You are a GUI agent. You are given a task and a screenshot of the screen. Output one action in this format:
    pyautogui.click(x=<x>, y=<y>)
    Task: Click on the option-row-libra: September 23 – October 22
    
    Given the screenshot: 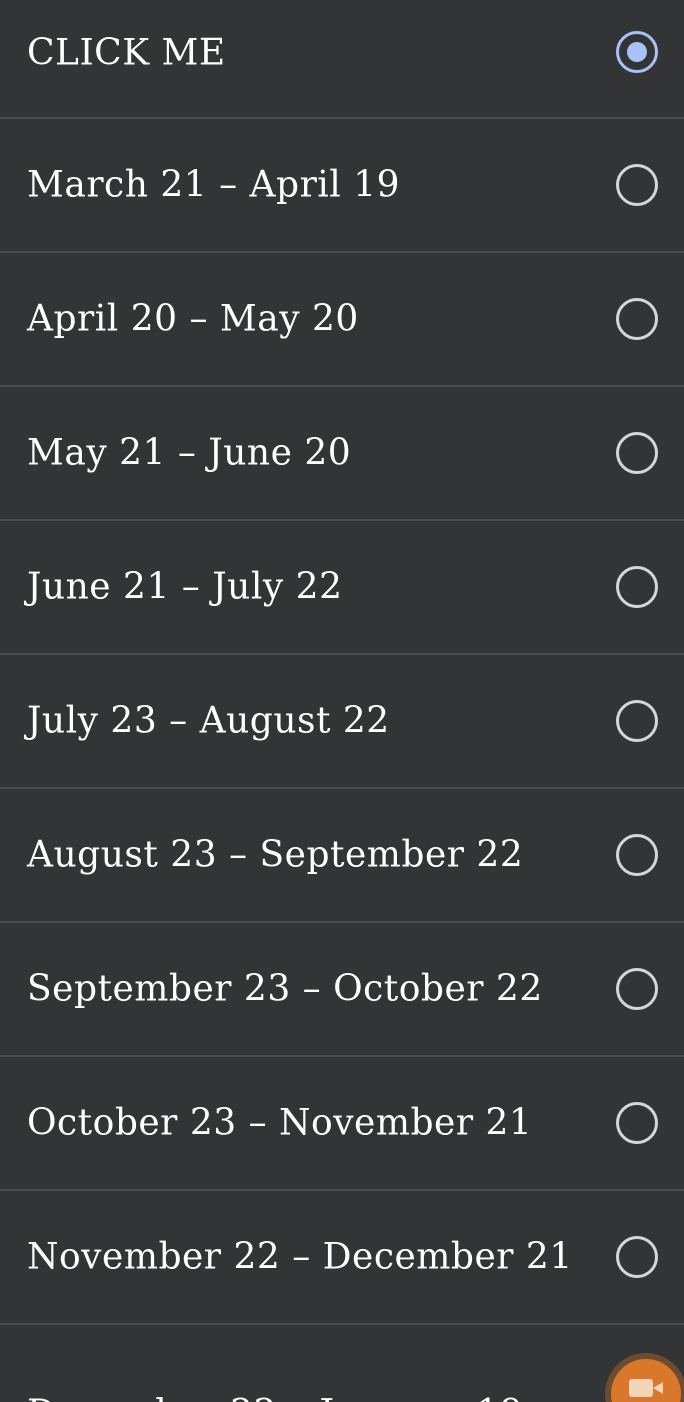 What is the action you would take?
    pyautogui.click(x=342, y=990)
    